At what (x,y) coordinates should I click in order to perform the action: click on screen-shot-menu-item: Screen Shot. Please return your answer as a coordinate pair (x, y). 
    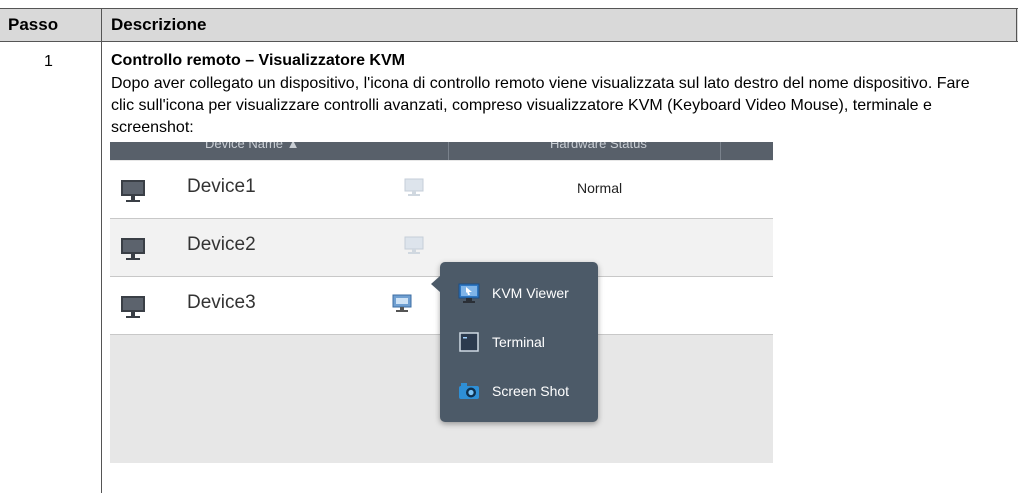
    Looking at the image, I should click on (523, 392).